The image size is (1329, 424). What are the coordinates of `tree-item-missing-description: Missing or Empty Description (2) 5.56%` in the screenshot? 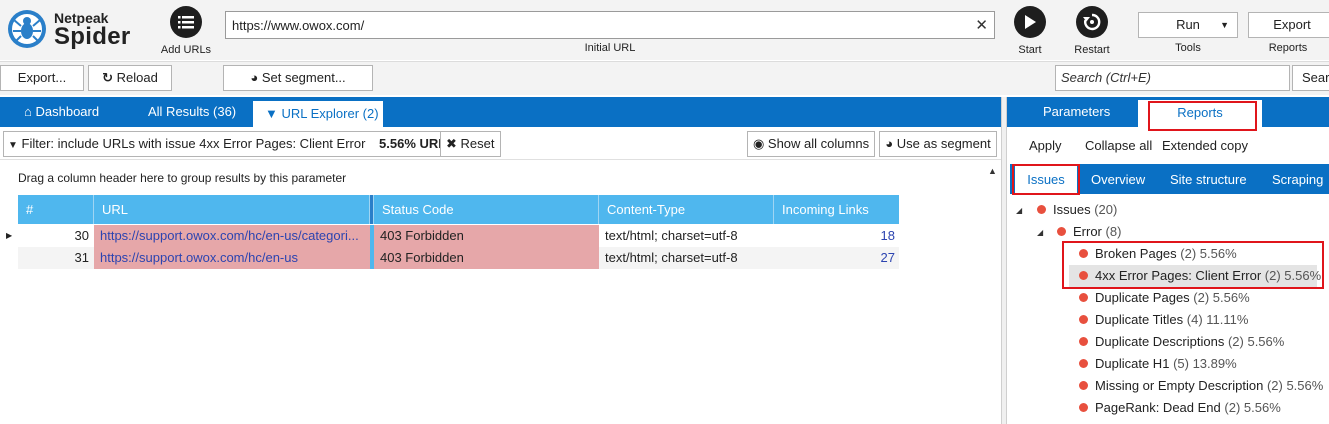 It's located at (1200, 386).